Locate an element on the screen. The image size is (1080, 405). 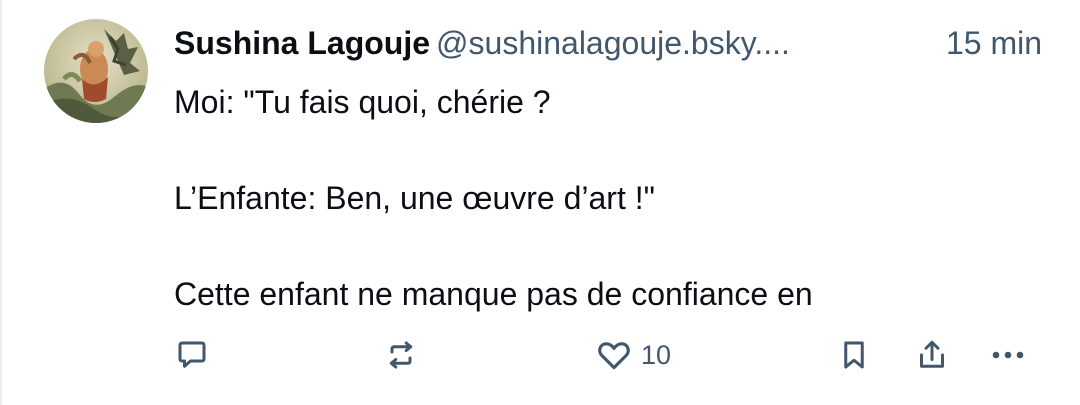
post-timestamp: 15 min is located at coordinates (994, 43).